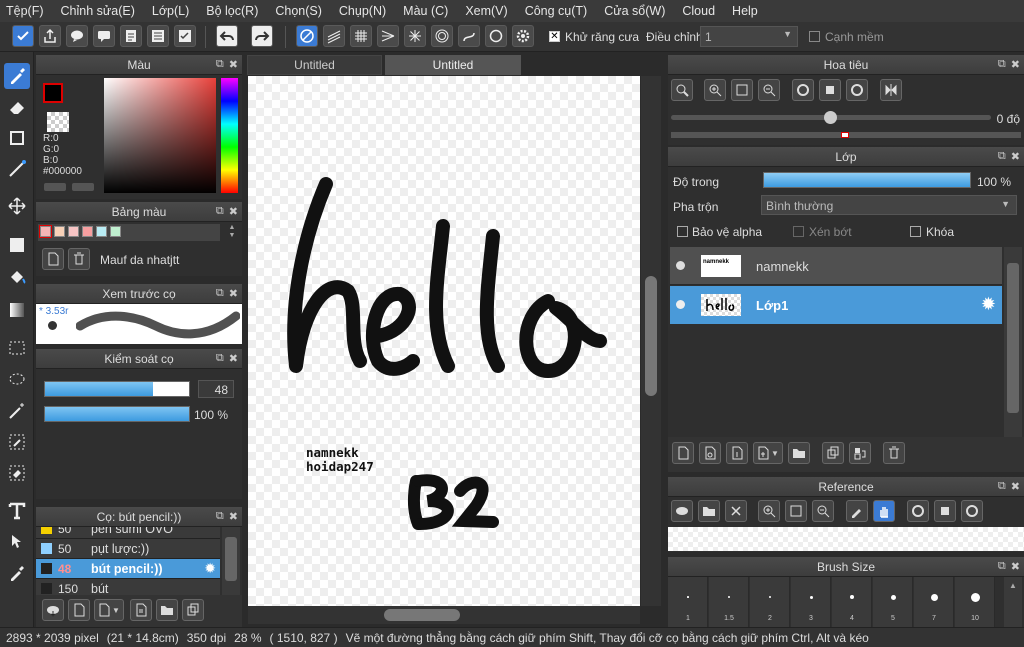 The width and height of the screenshot is (1024, 647). Describe the element at coordinates (682, 511) in the screenshot. I see `cloud-reference-icon` at that location.